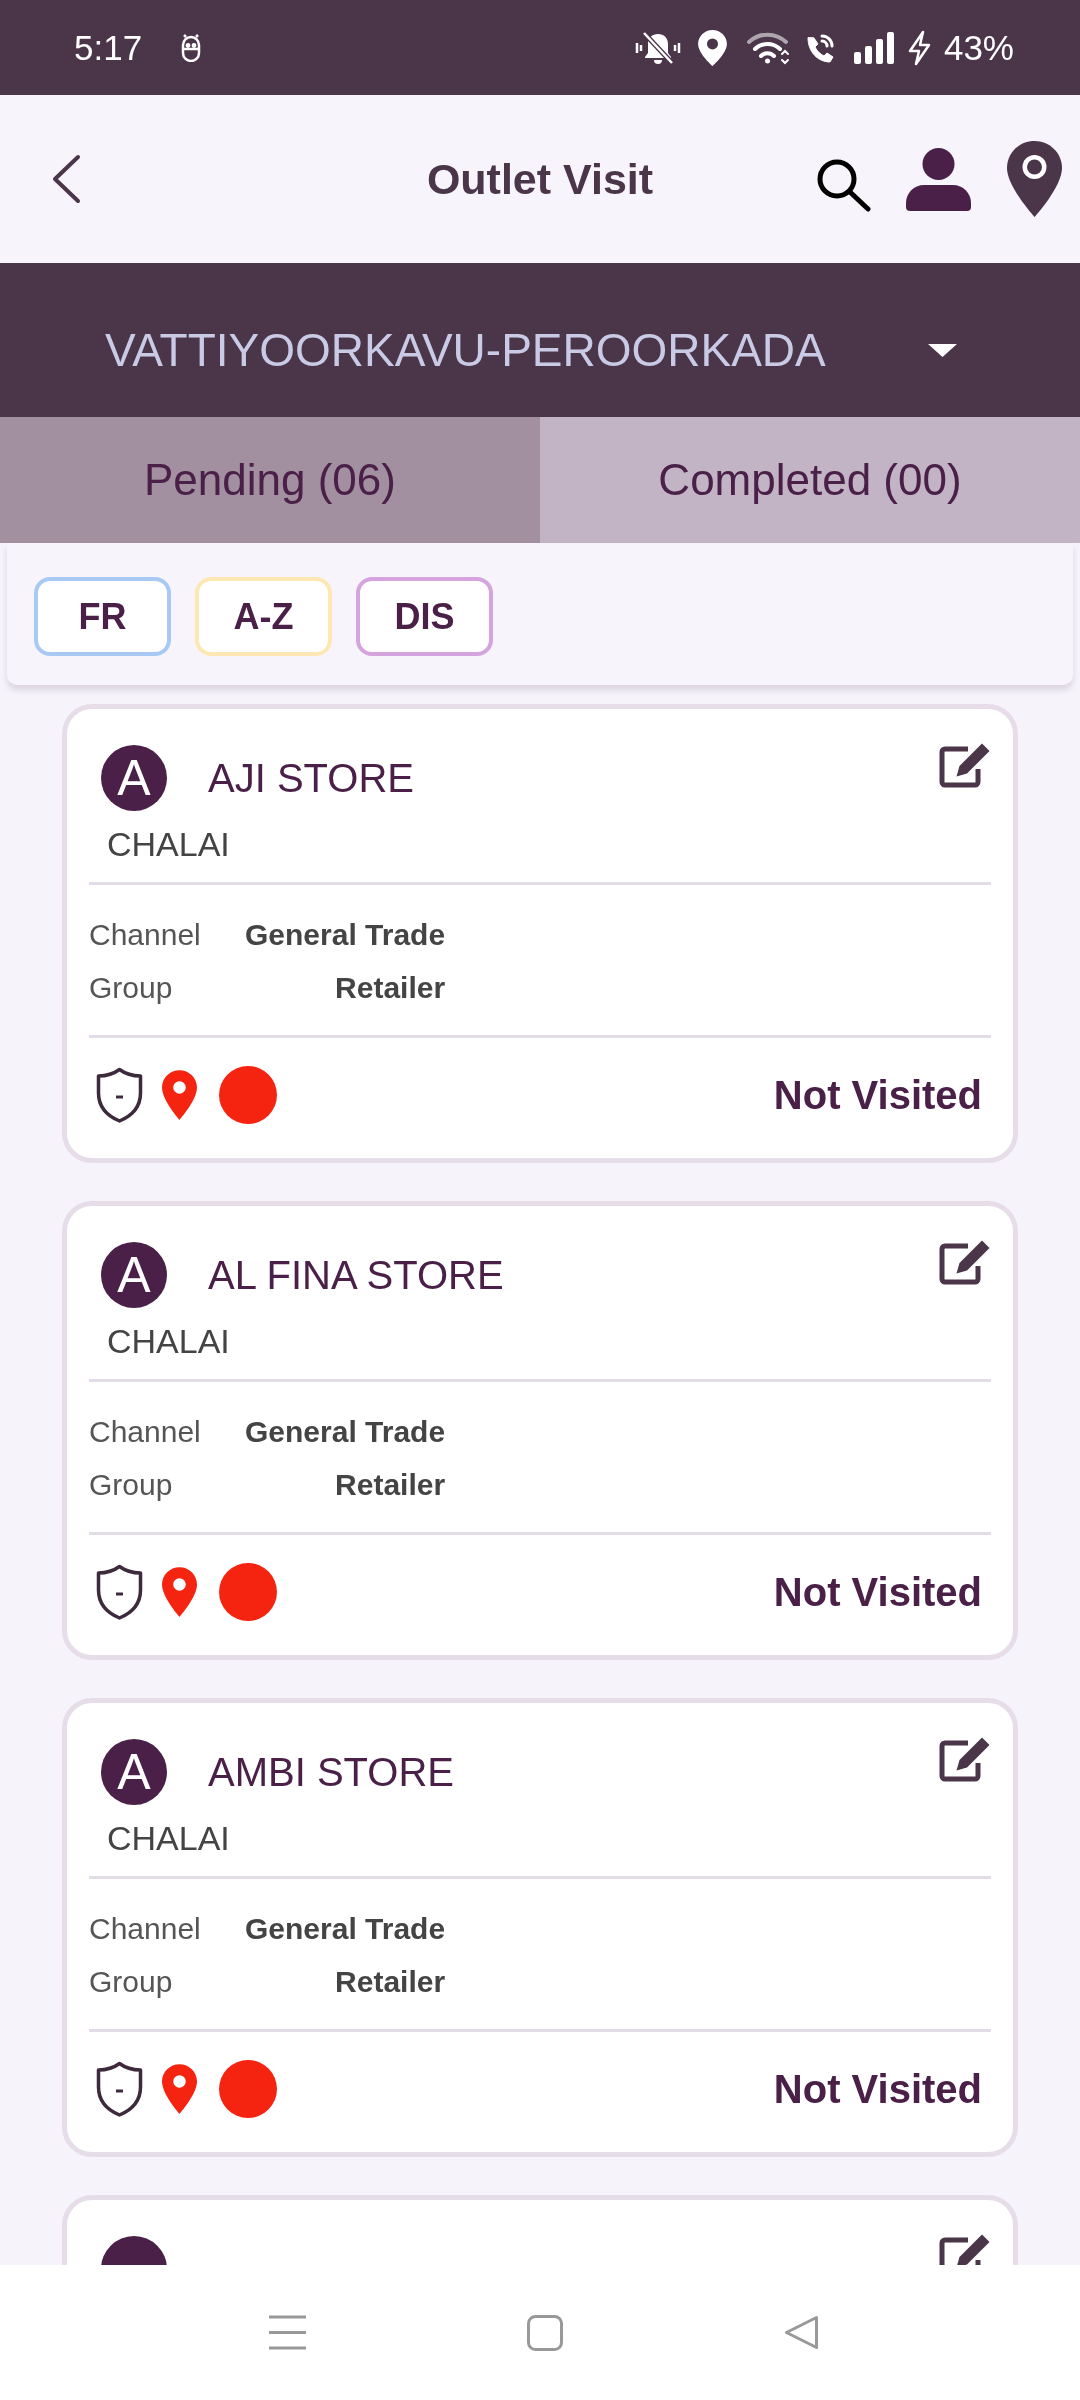  What do you see at coordinates (540, 179) in the screenshot?
I see `page-title: Outlet Visit` at bounding box center [540, 179].